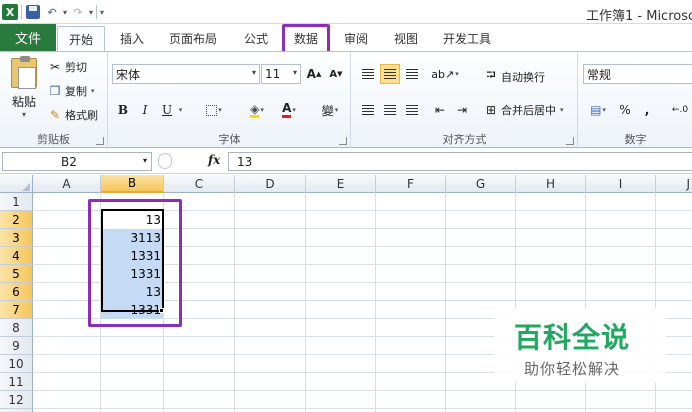 This screenshot has width=692, height=412. What do you see at coordinates (132, 184) in the screenshot?
I see `column-header-b: B` at bounding box center [132, 184].